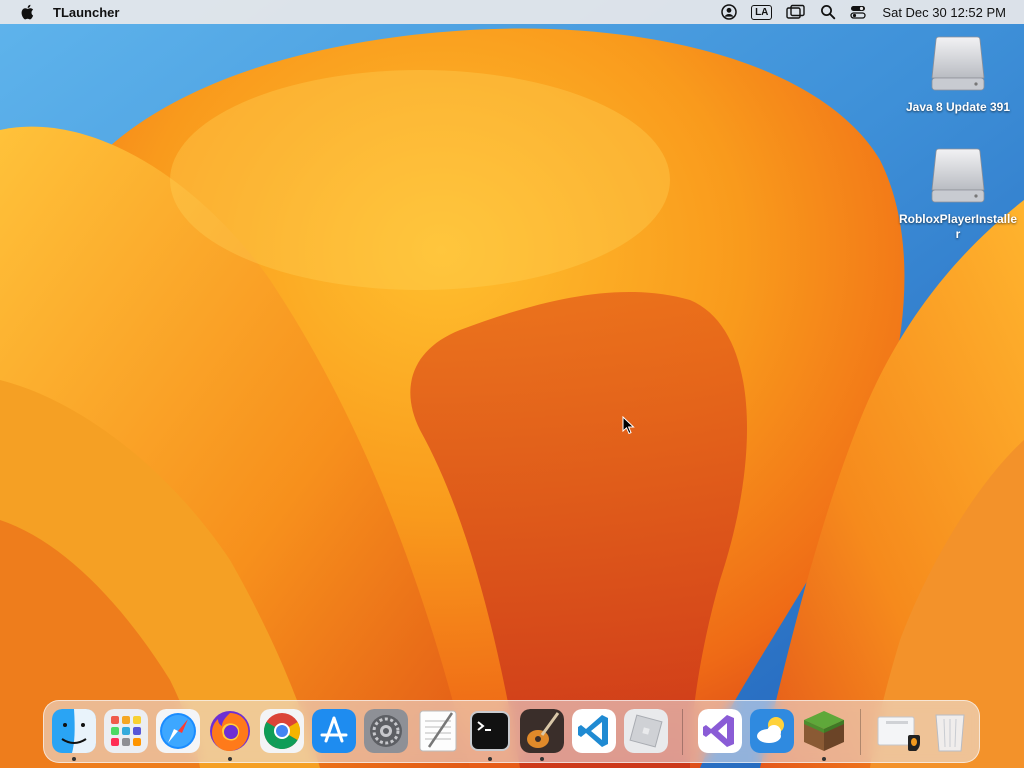  Describe the element at coordinates (958, 107) in the screenshot. I see `desktop-icon-label: Java 8 Update 391` at that location.